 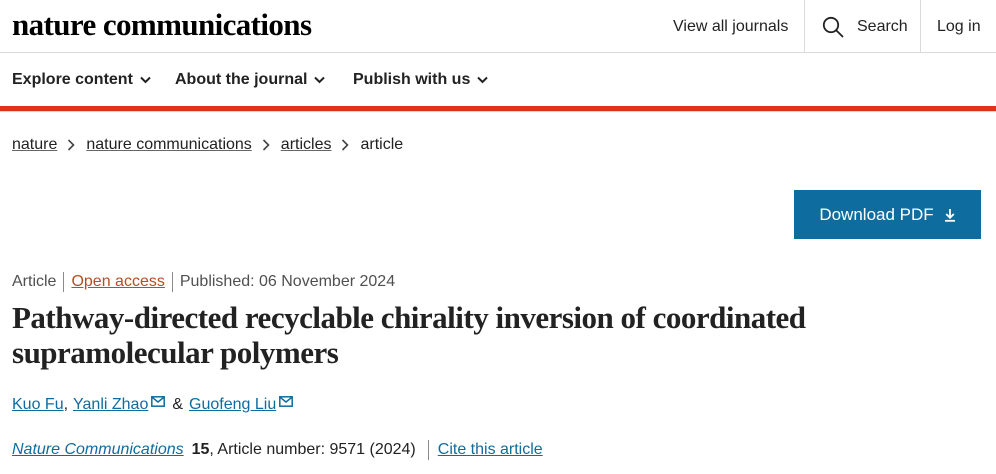 I want to click on nav-about-journal: About the journal, so click(x=250, y=79).